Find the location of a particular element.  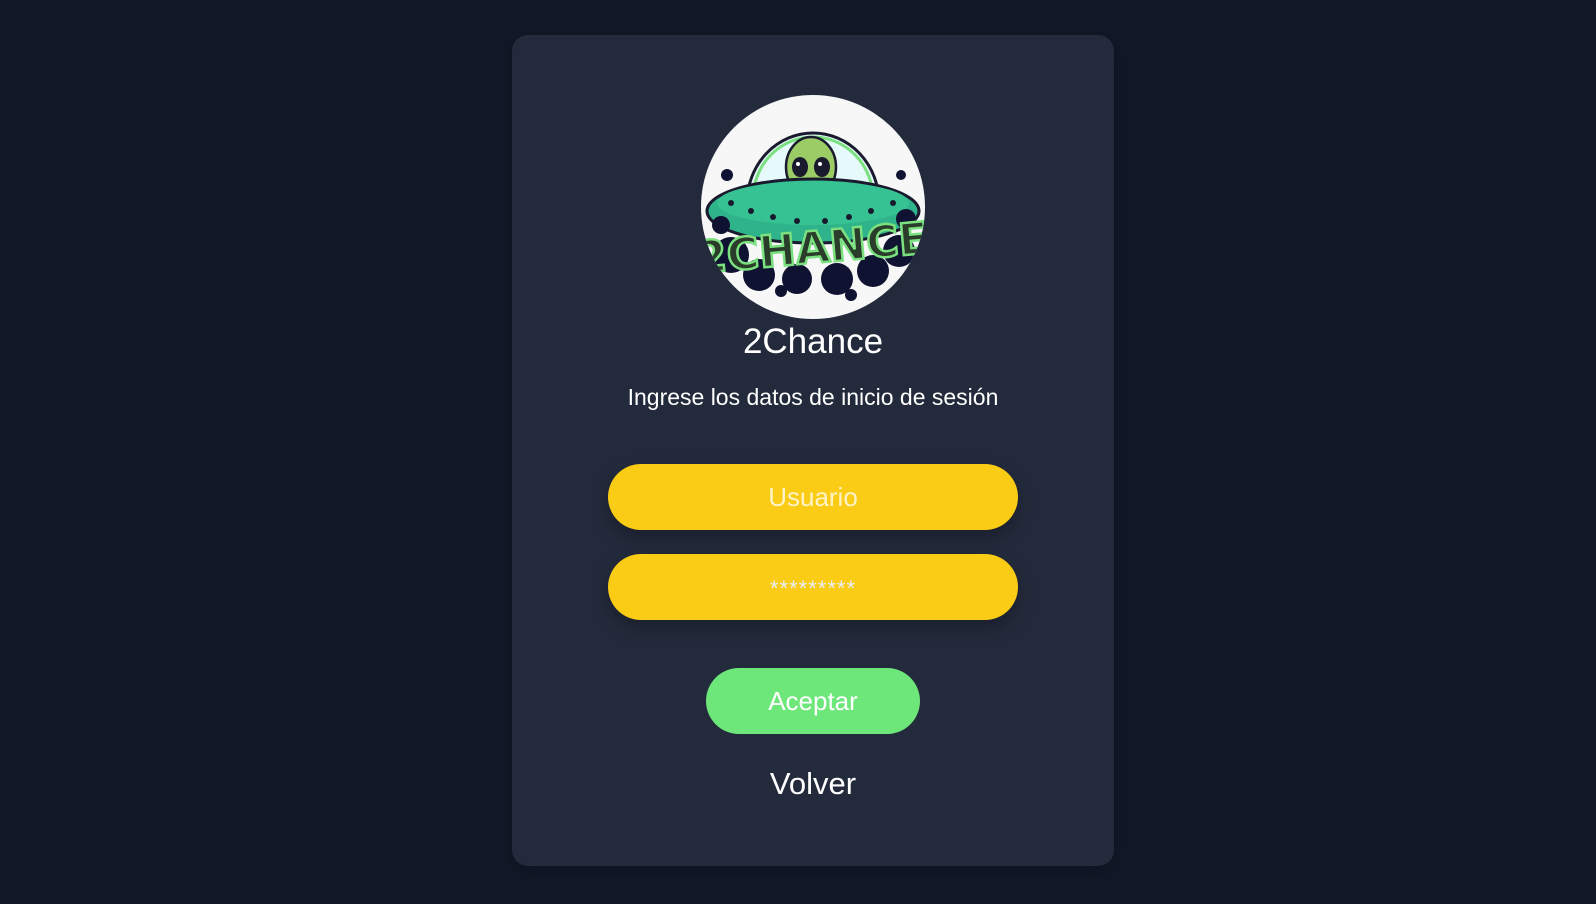

back-link: Volver is located at coordinates (813, 784).